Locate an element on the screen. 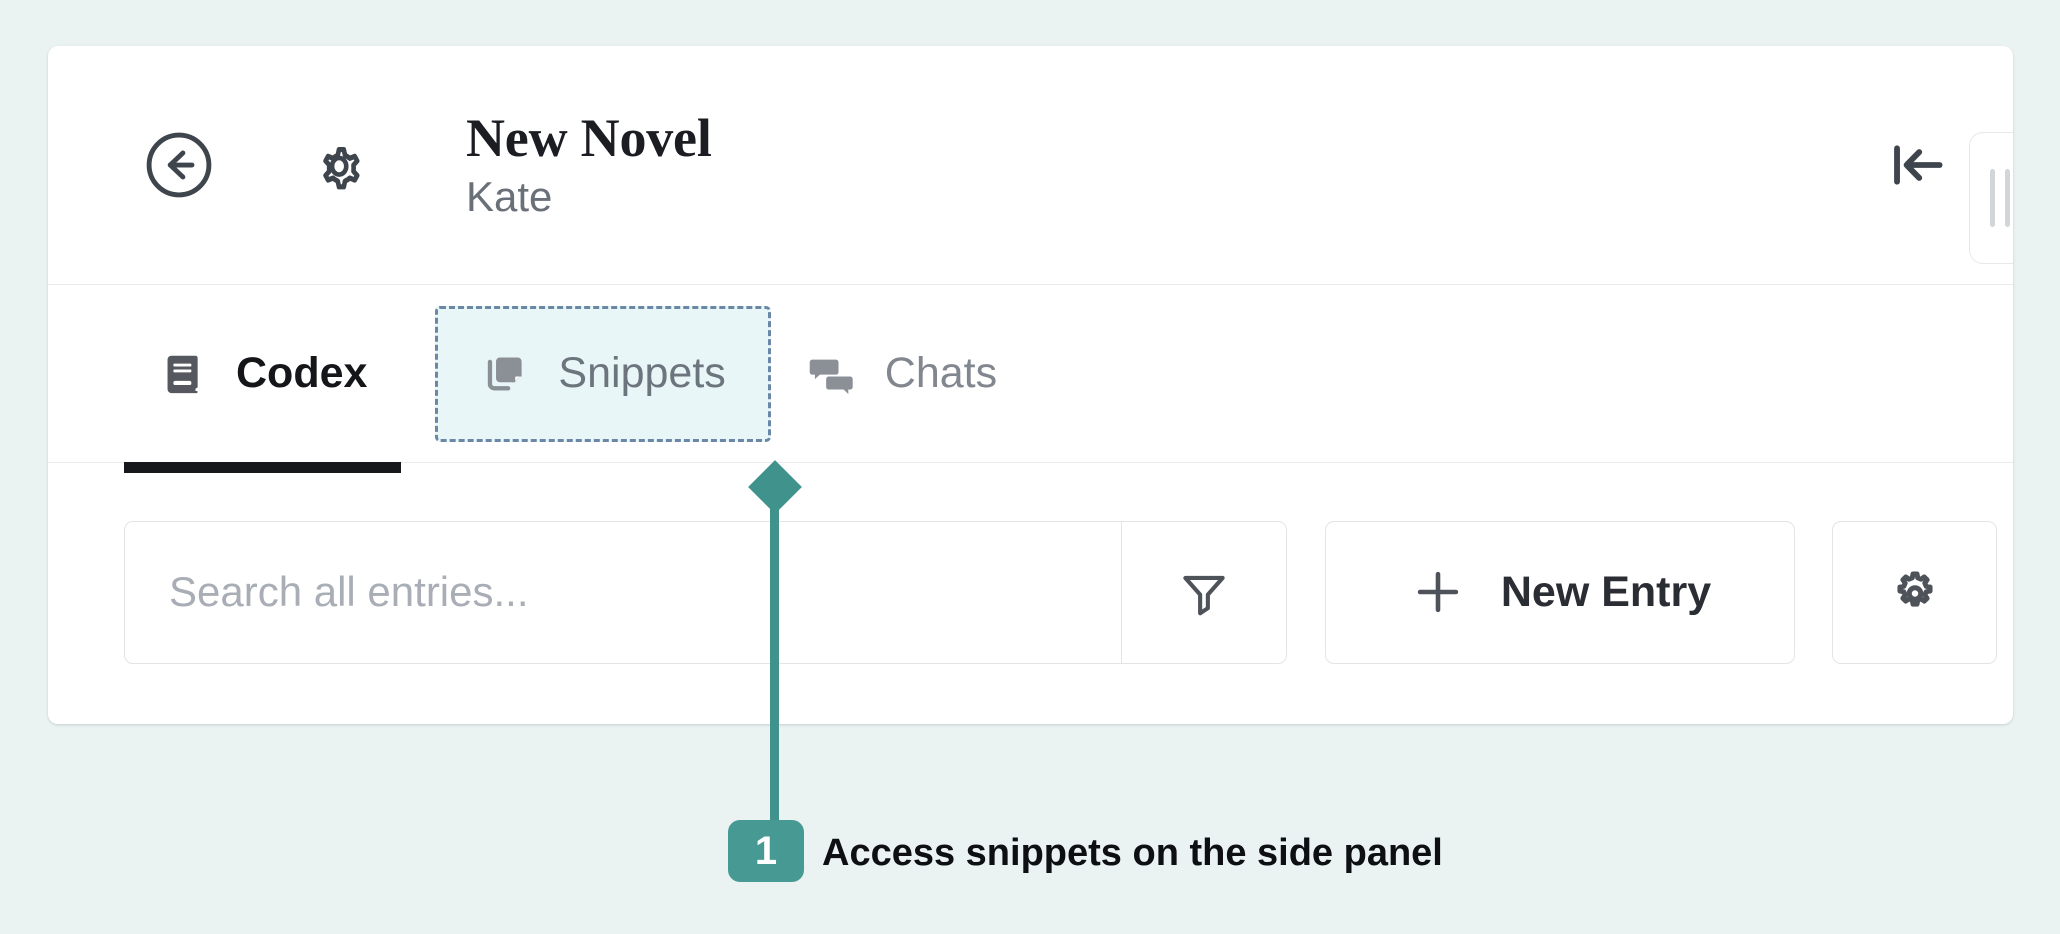 The width and height of the screenshot is (2060, 934). tab-label: Snippets is located at coordinates (642, 373).